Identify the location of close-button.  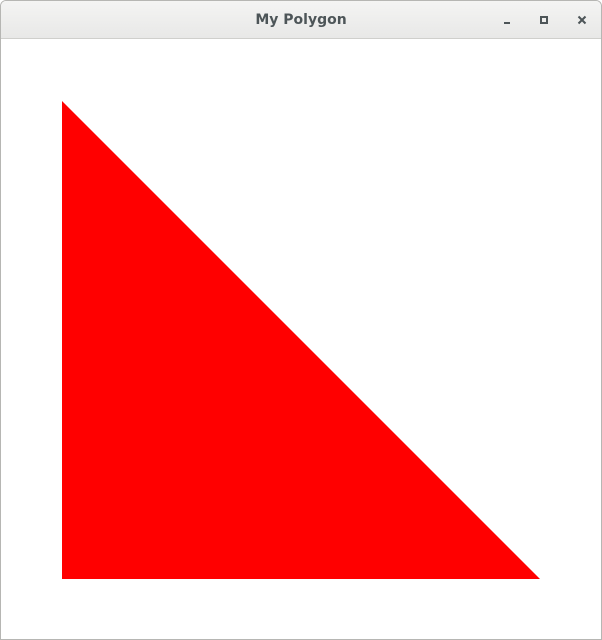
(582, 20).